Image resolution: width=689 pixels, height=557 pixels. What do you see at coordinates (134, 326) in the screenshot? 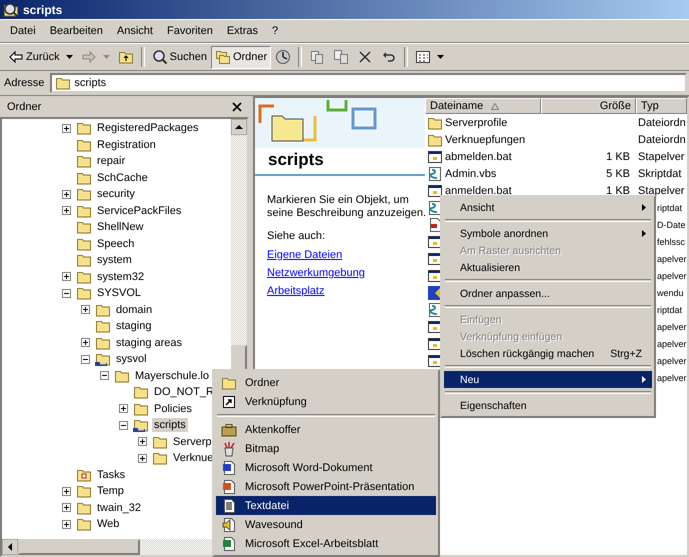
I see `tree-item: staging` at bounding box center [134, 326].